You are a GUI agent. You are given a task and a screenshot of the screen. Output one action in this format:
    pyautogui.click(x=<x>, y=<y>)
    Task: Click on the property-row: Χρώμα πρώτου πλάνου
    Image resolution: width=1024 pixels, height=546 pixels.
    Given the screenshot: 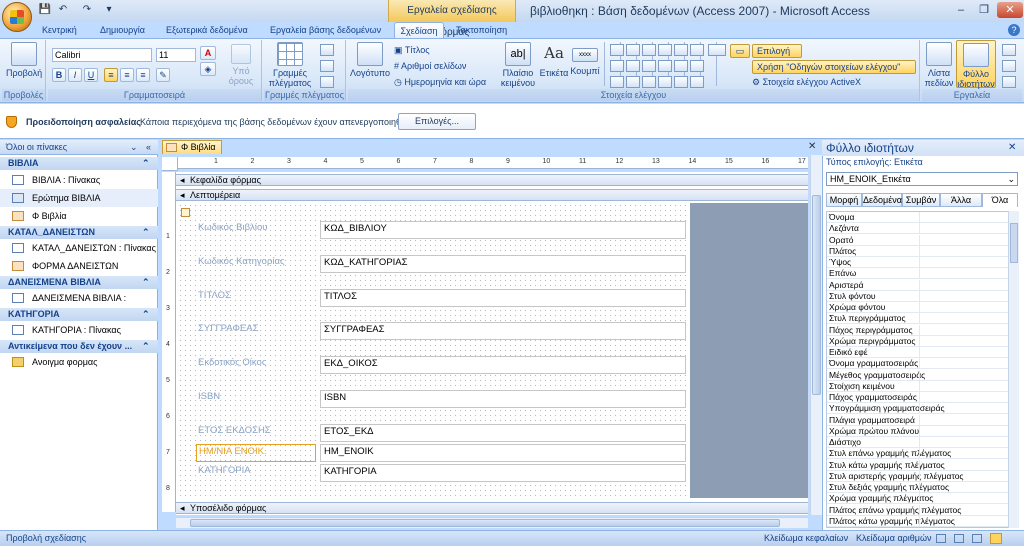 What is the action you would take?
    pyautogui.click(x=918, y=431)
    